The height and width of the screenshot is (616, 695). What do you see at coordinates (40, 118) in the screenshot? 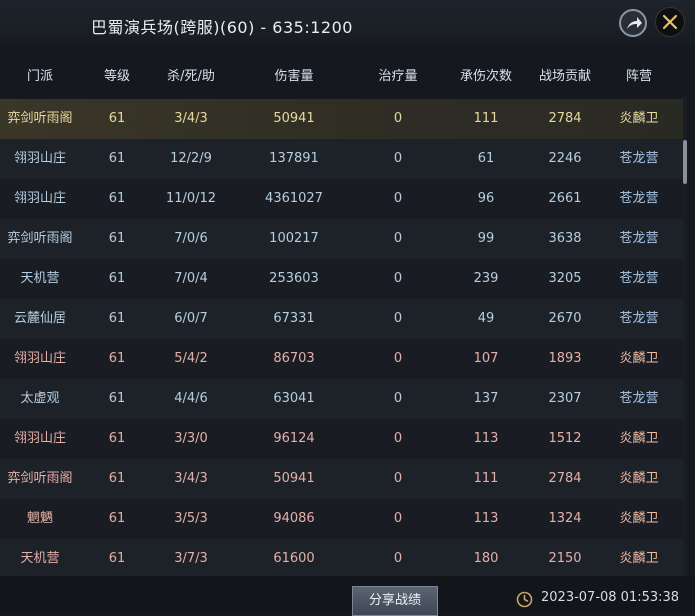
I see `sect-cell: 弈剑听雨阁` at bounding box center [40, 118].